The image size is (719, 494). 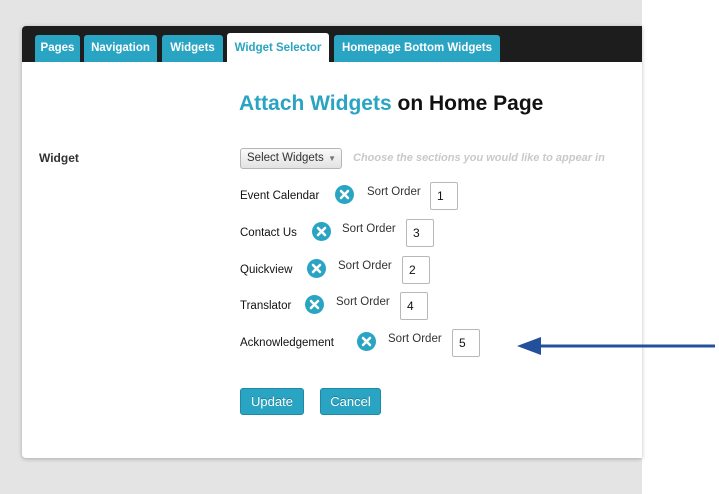 What do you see at coordinates (192, 48) in the screenshot?
I see `tab-widgets: Widgets` at bounding box center [192, 48].